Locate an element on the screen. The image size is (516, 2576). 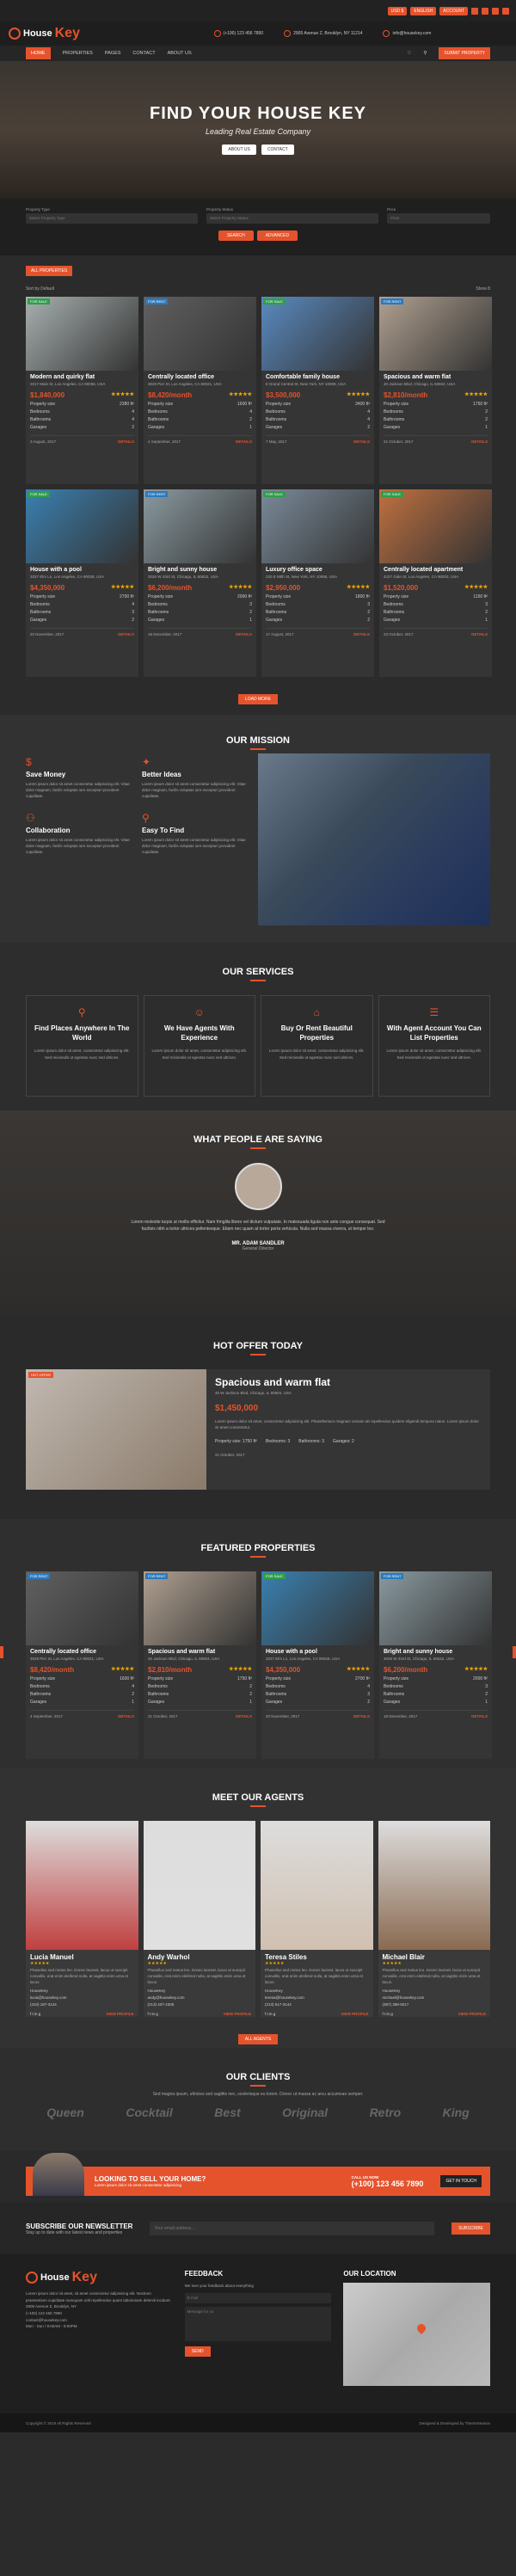
heart-icon: ♡ is located at coordinates (409, 53).